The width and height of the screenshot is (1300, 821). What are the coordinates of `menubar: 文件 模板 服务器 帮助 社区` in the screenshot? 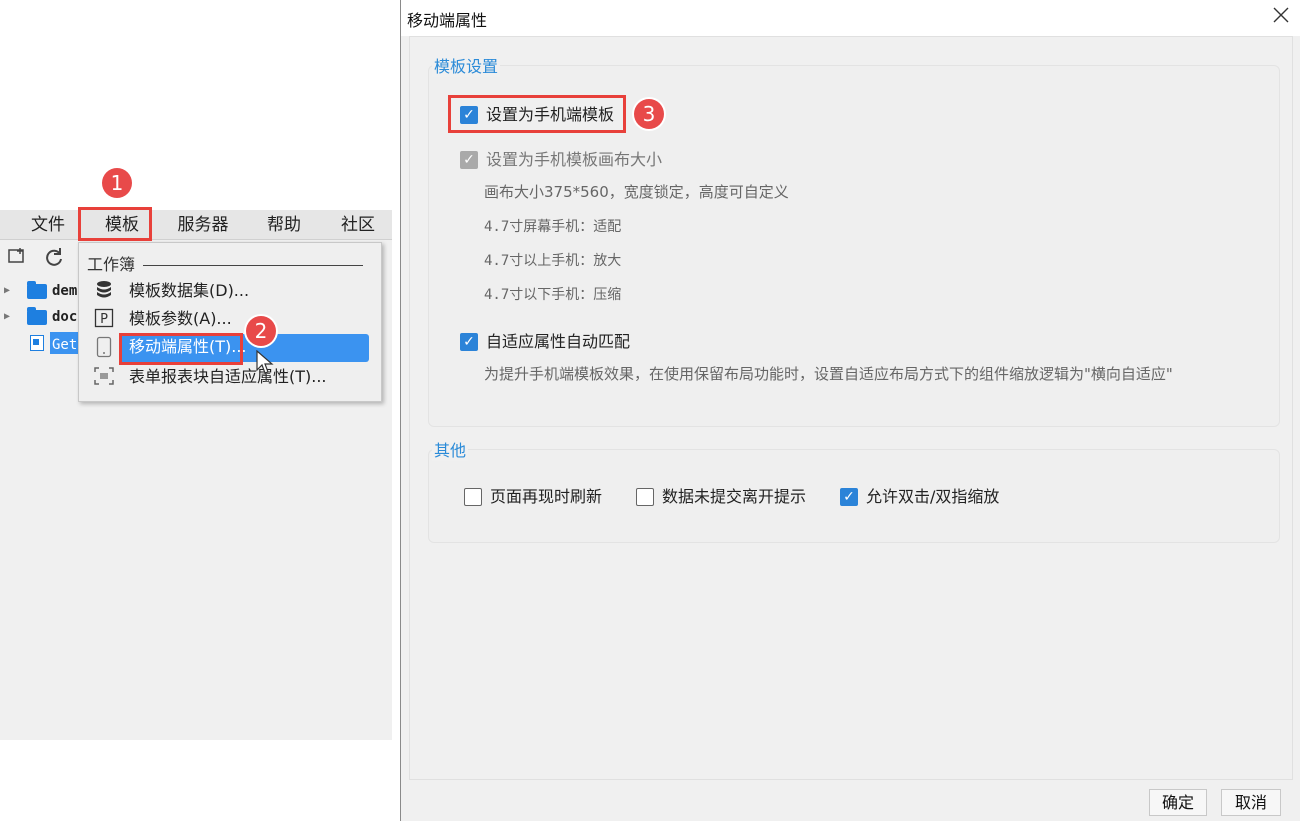 It's located at (196, 225).